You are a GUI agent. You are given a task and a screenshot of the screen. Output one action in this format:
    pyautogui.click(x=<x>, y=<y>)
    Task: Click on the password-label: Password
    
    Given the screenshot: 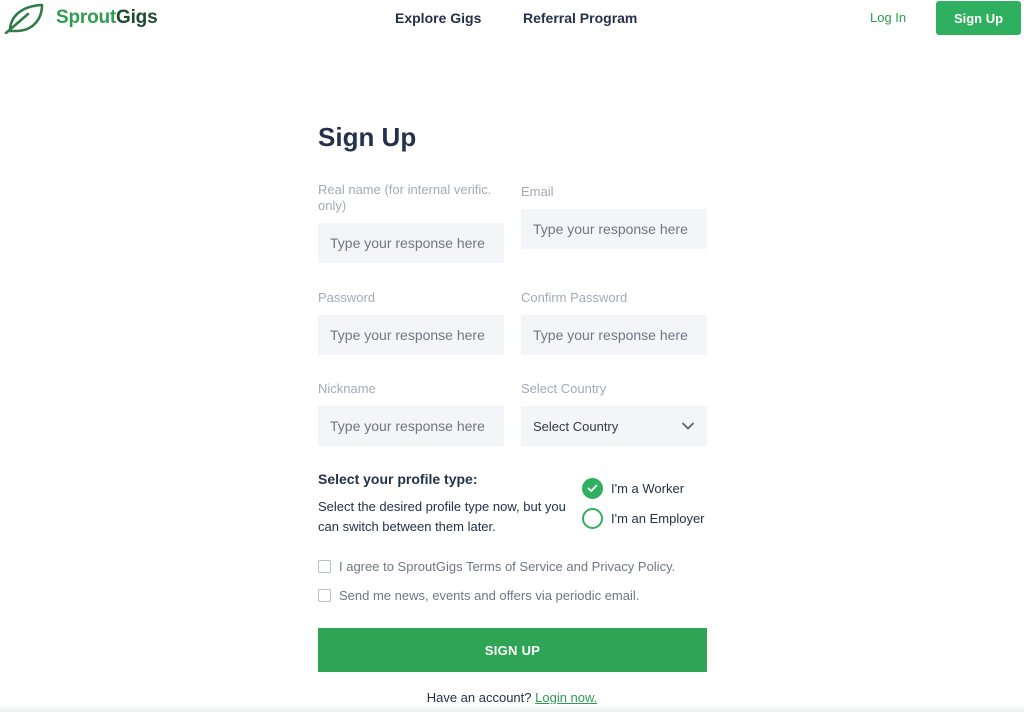 What is the action you would take?
    pyautogui.click(x=347, y=297)
    